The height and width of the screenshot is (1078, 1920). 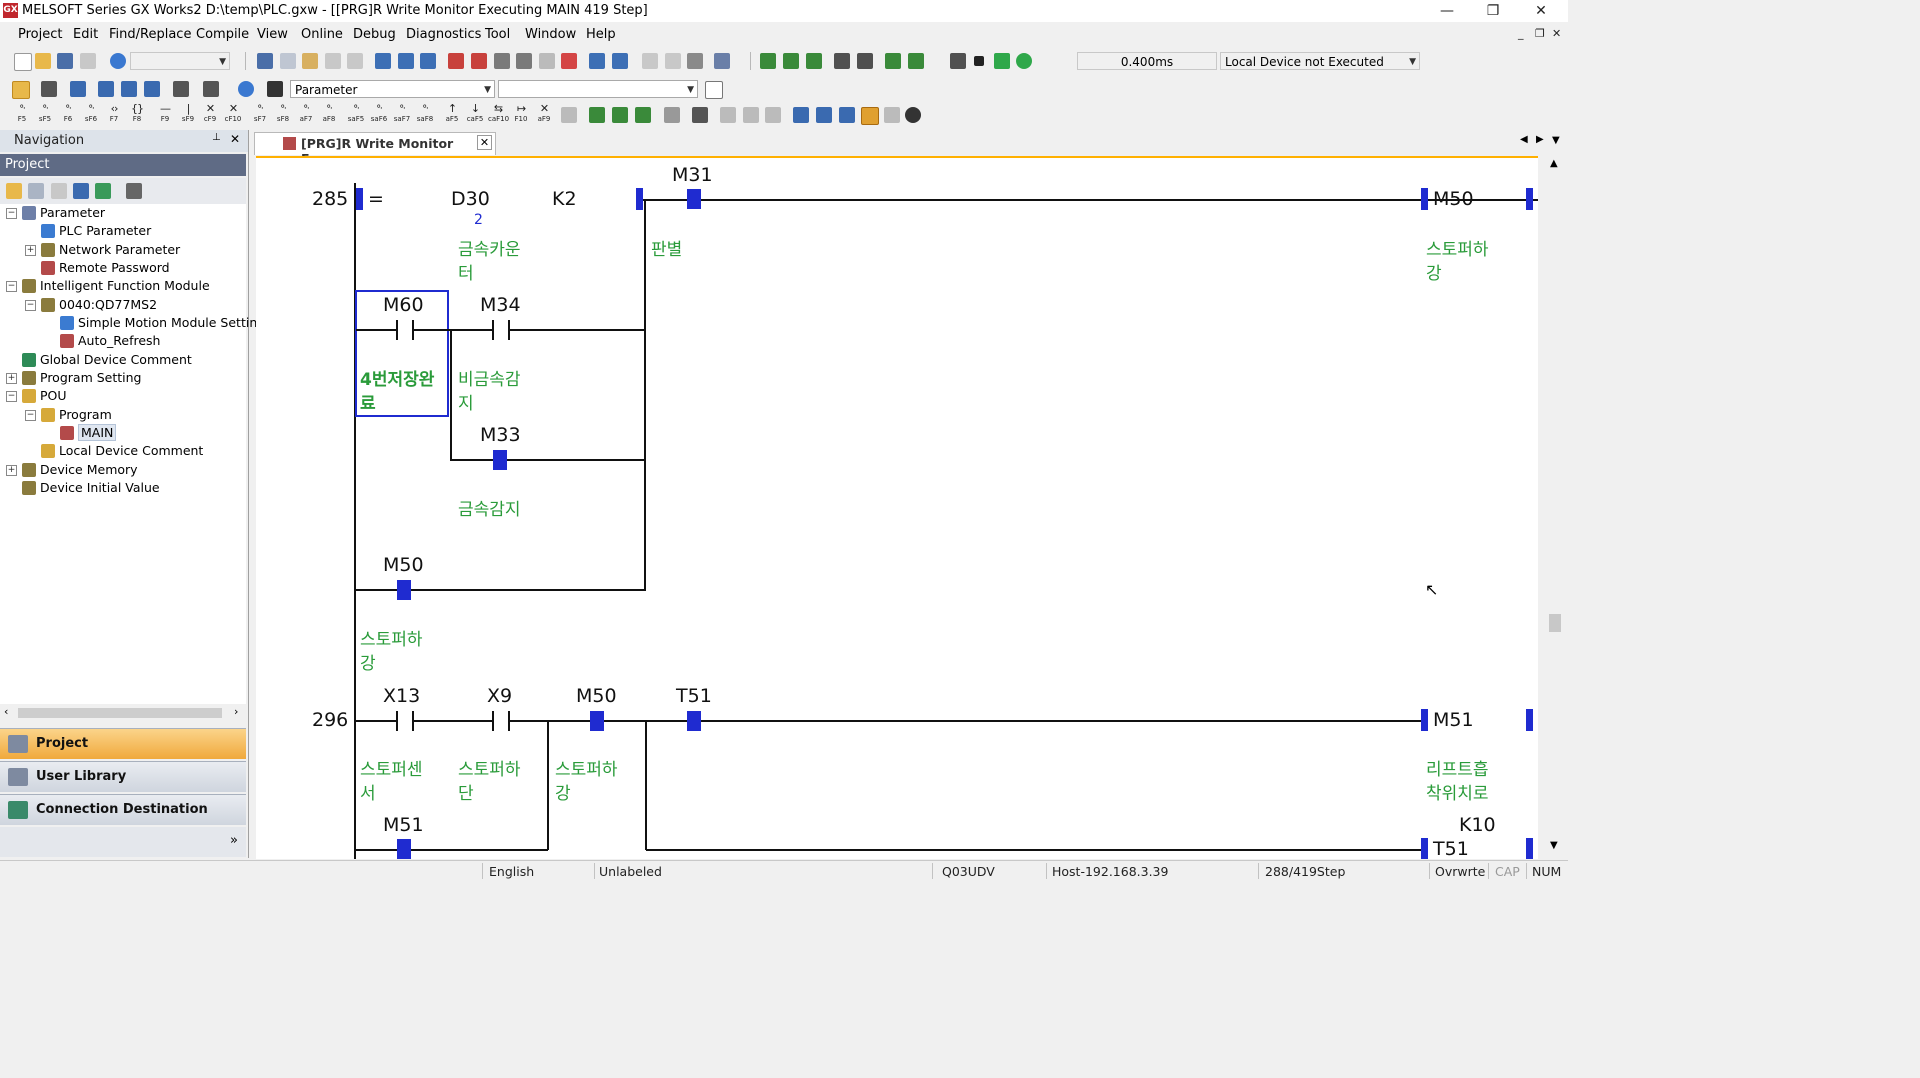 I want to click on note-icon, so click(x=152, y=89).